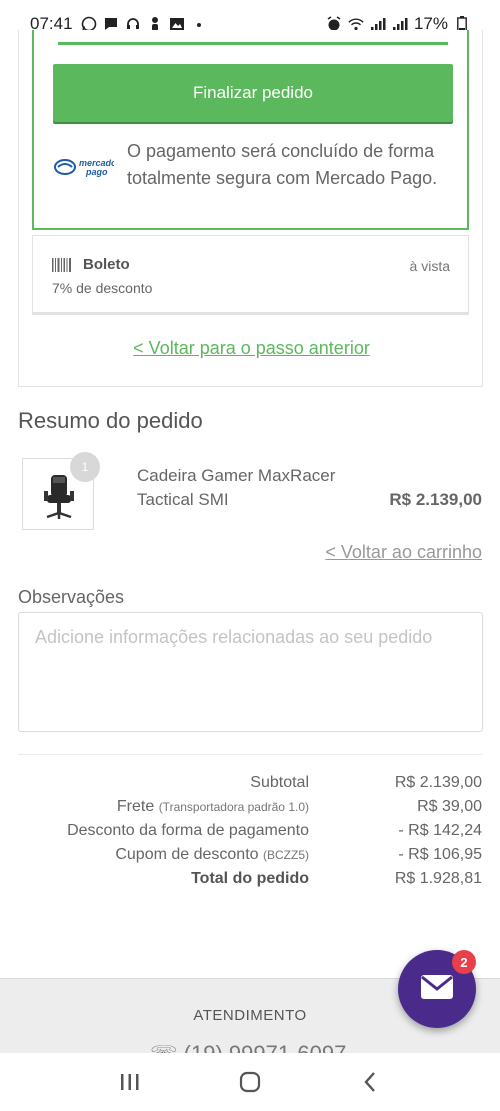 The height and width of the screenshot is (1111, 500). I want to click on shipping-value: R$ 39,00, so click(449, 806).